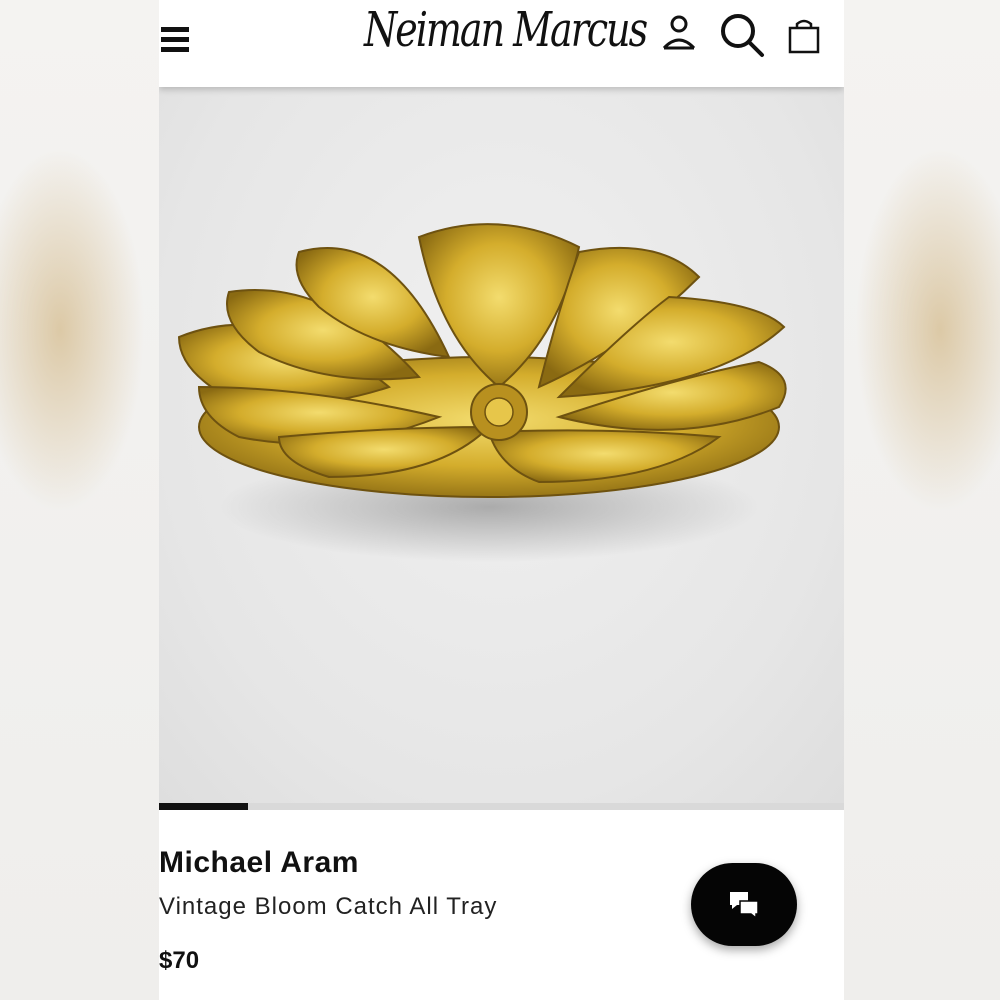 The height and width of the screenshot is (1000, 1000). What do you see at coordinates (804, 38) in the screenshot?
I see `shopping-bag-icon` at bounding box center [804, 38].